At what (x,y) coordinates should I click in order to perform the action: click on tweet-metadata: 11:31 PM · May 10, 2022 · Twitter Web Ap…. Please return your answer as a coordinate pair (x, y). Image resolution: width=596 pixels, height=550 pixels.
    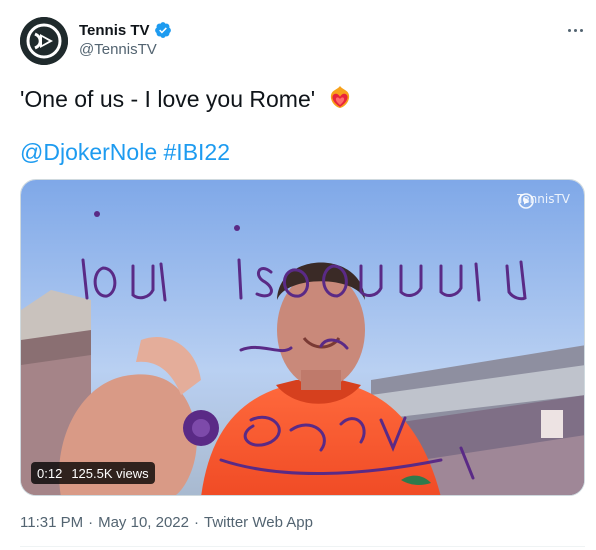
    Looking at the image, I should click on (166, 522).